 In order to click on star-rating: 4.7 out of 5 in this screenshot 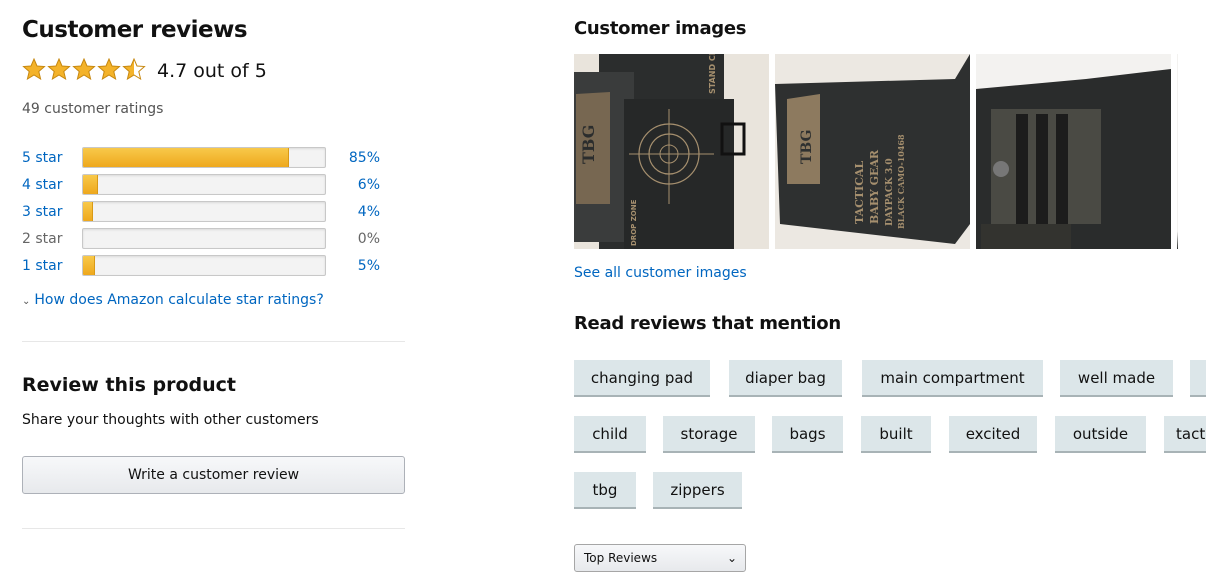, I will do `click(144, 70)`.